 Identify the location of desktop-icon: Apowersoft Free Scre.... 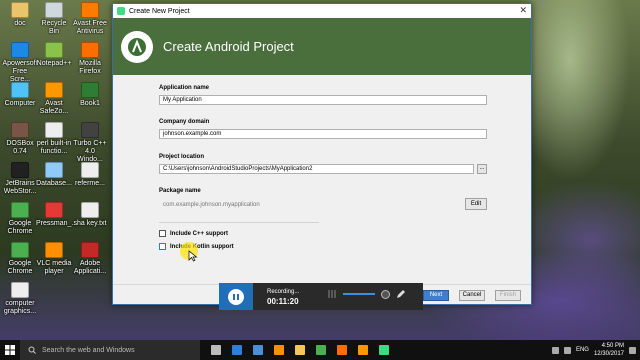
(20, 63).